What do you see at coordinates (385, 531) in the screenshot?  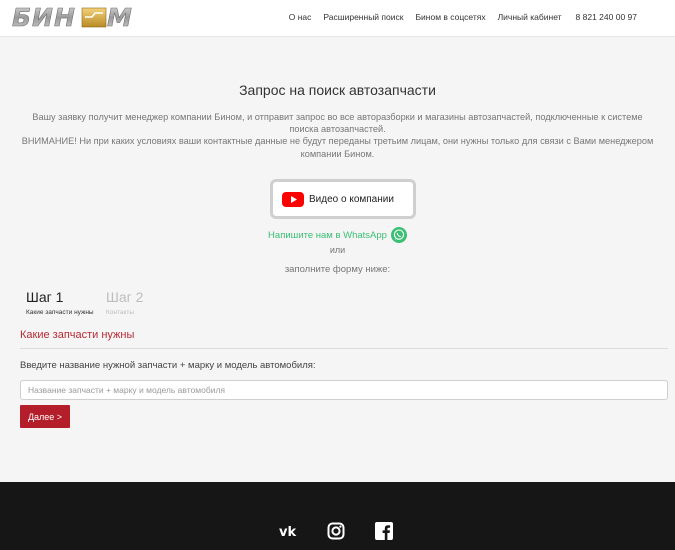 I see `facebook-icon` at bounding box center [385, 531].